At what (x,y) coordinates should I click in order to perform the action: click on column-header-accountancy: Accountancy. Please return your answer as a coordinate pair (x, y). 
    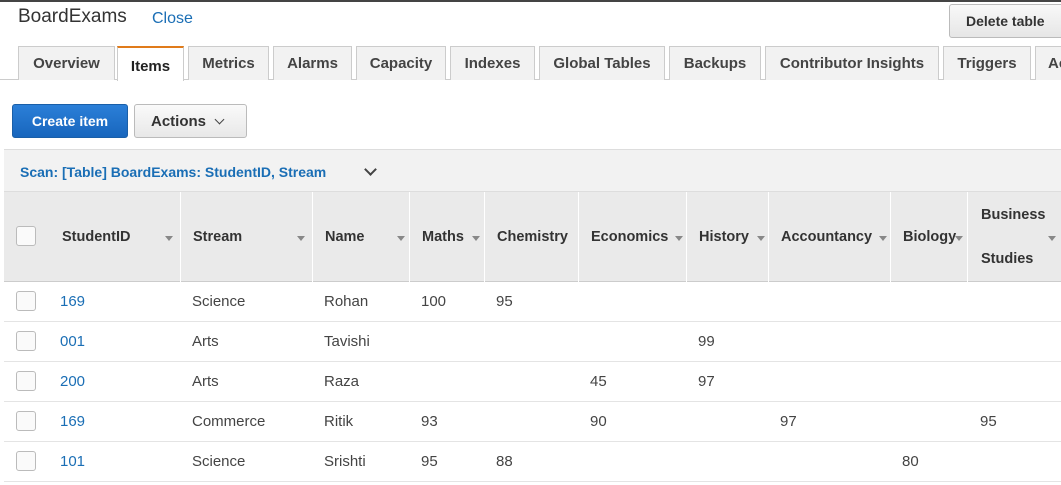
    Looking at the image, I should click on (830, 237).